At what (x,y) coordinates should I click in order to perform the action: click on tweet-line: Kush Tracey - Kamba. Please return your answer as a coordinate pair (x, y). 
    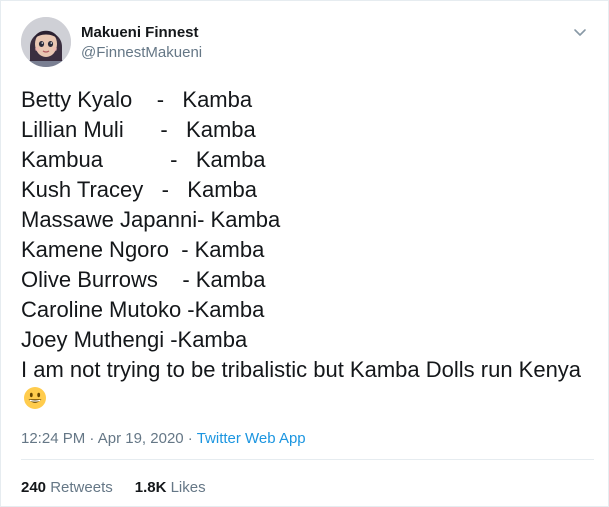
    Looking at the image, I should click on (139, 189).